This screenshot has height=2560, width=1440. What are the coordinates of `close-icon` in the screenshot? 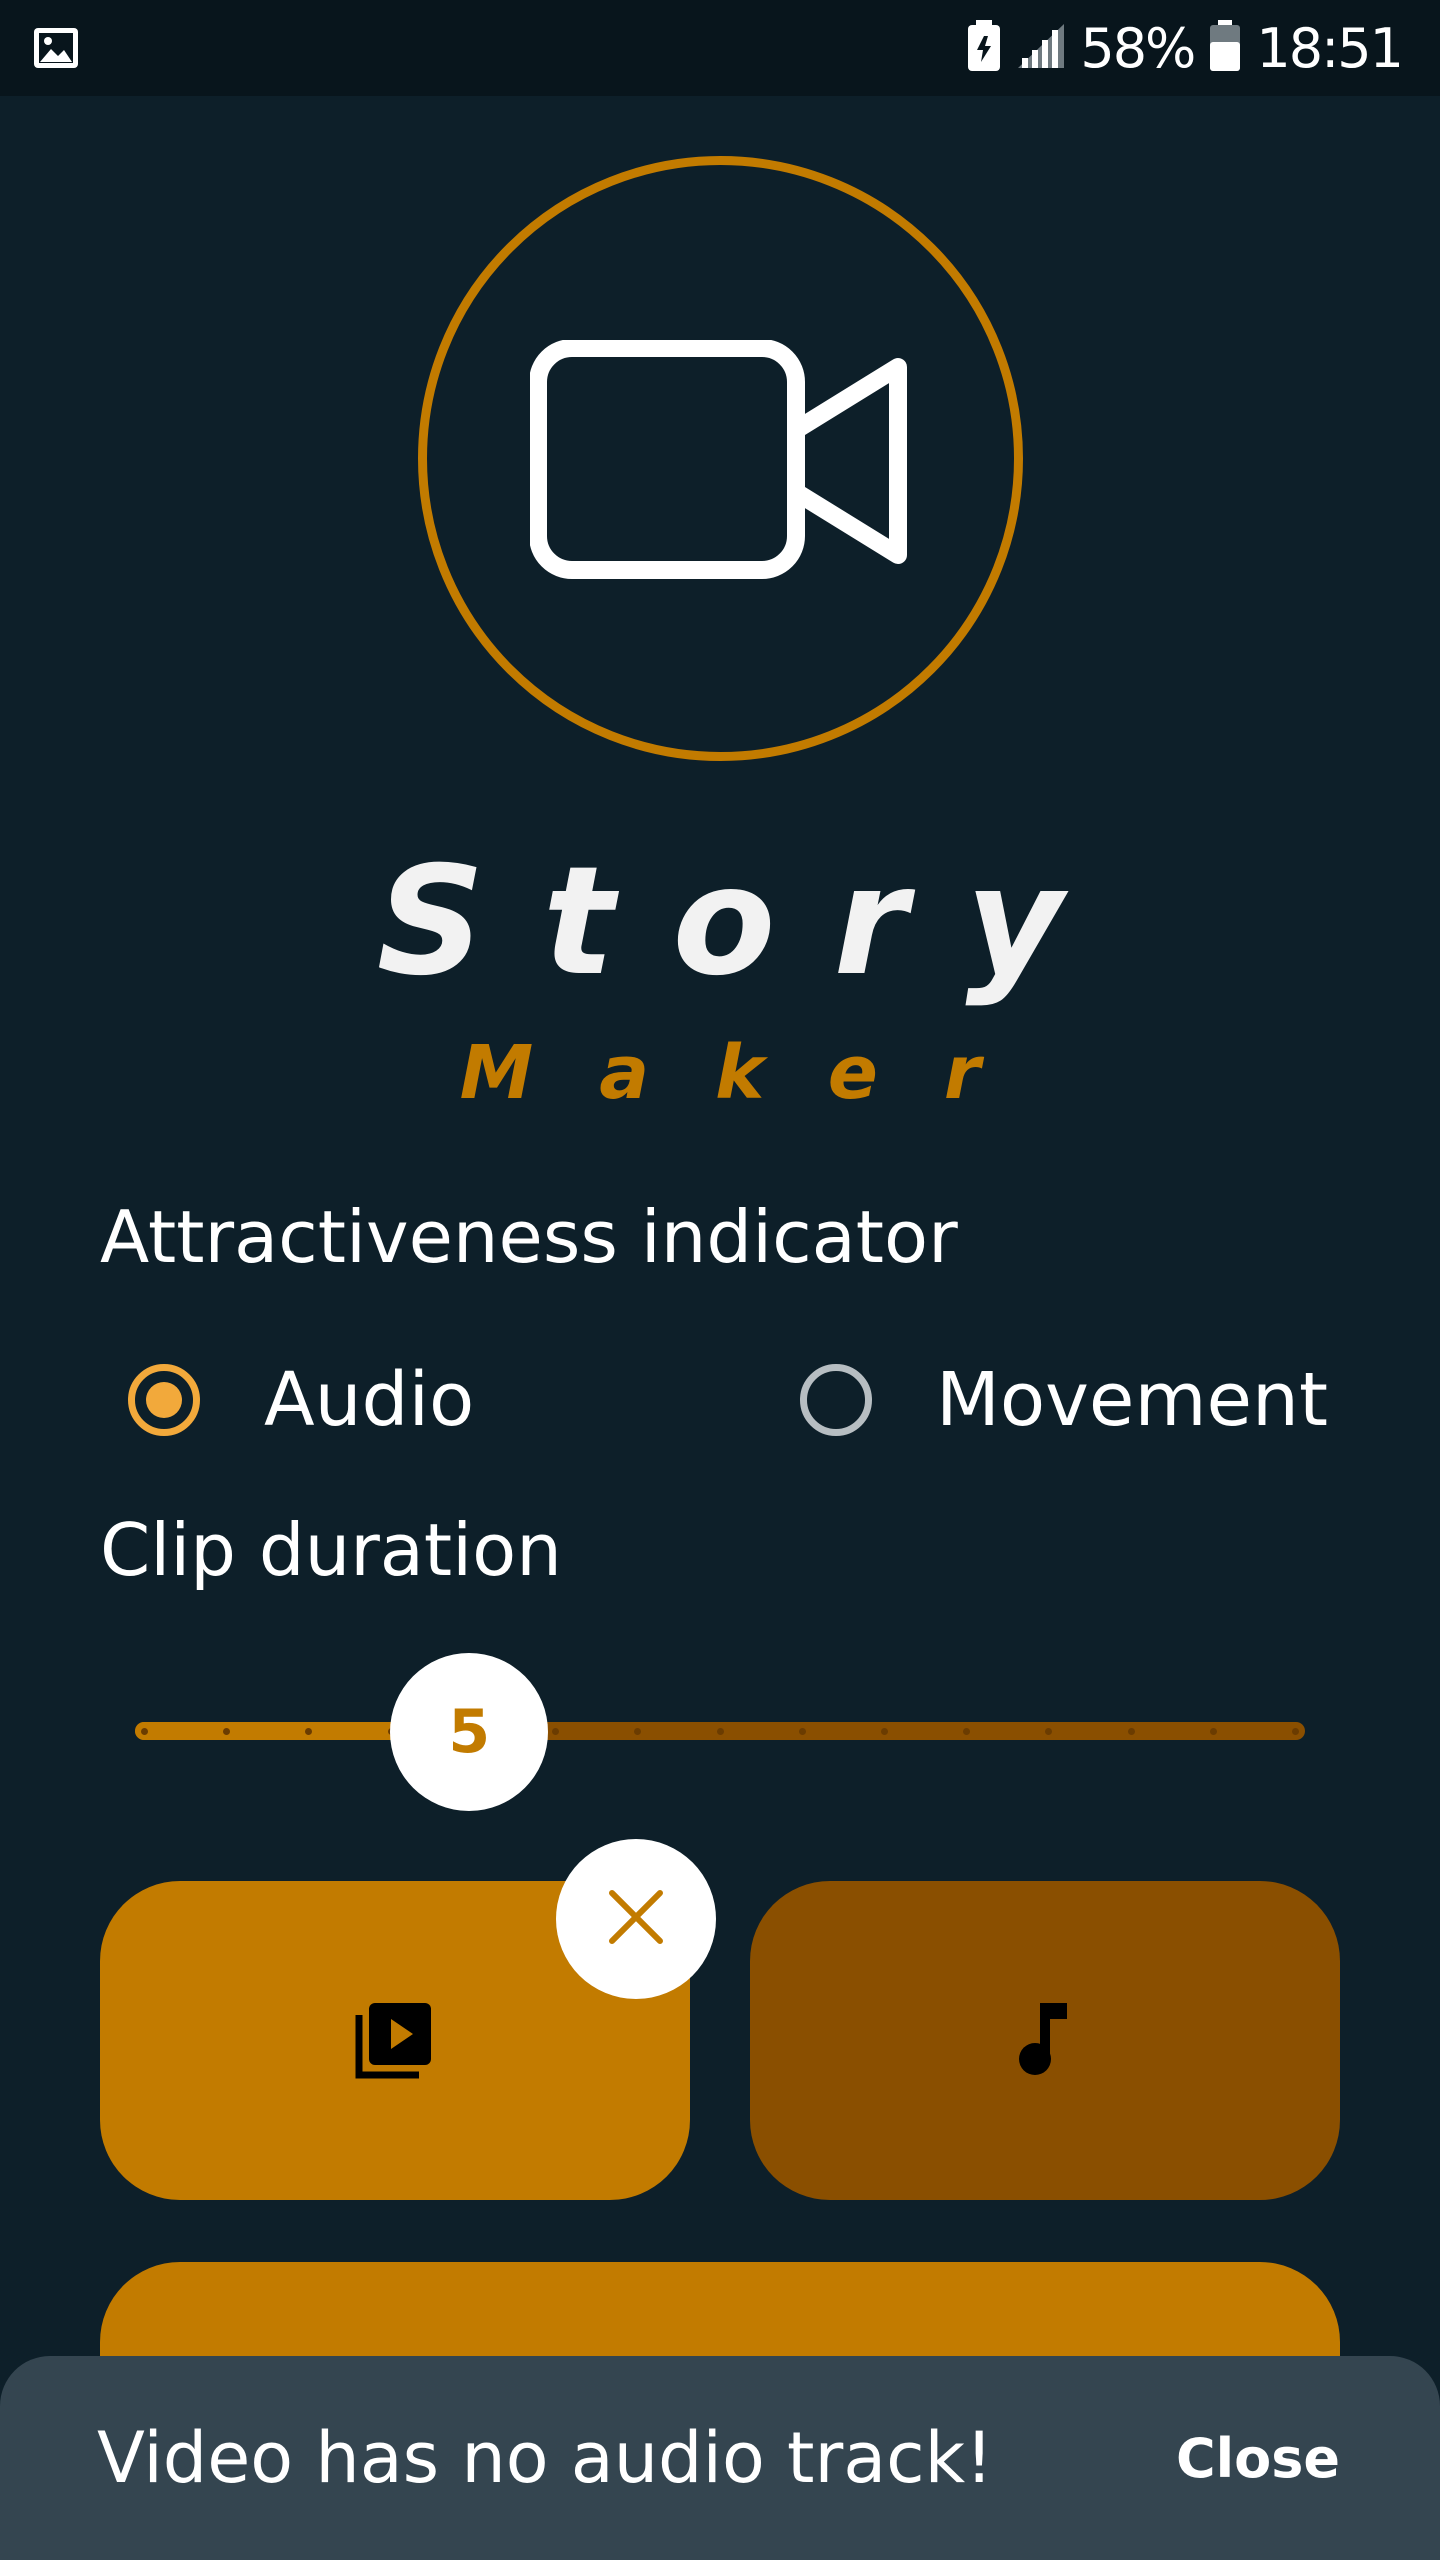 It's located at (636, 1919).